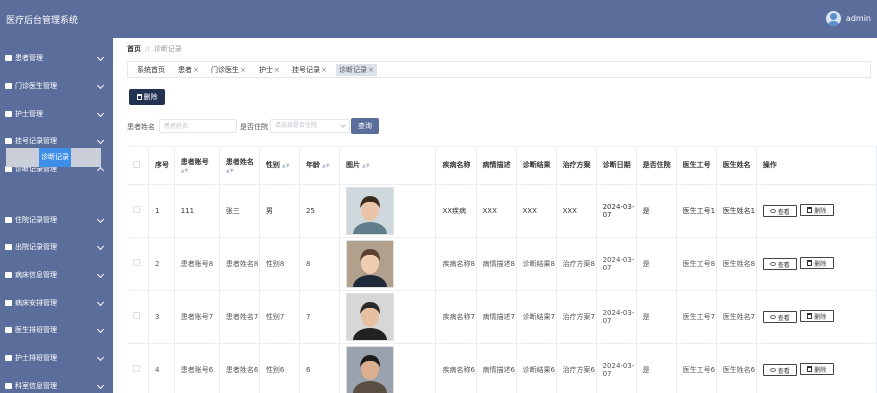 The height and width of the screenshot is (393, 877). What do you see at coordinates (365, 126) in the screenshot?
I see `query-button: 查询` at bounding box center [365, 126].